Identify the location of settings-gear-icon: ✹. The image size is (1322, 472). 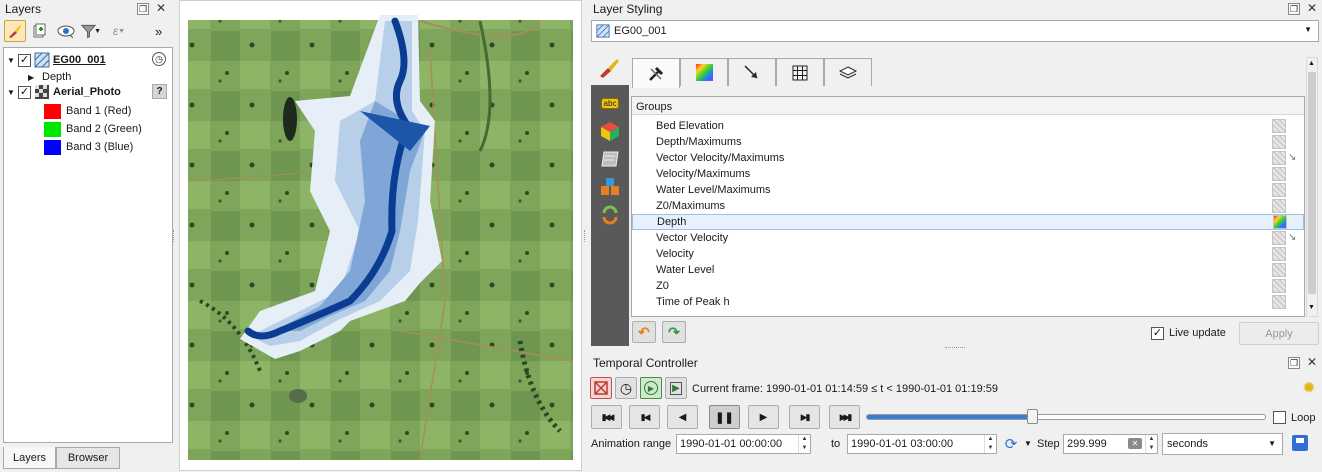
(1309, 388).